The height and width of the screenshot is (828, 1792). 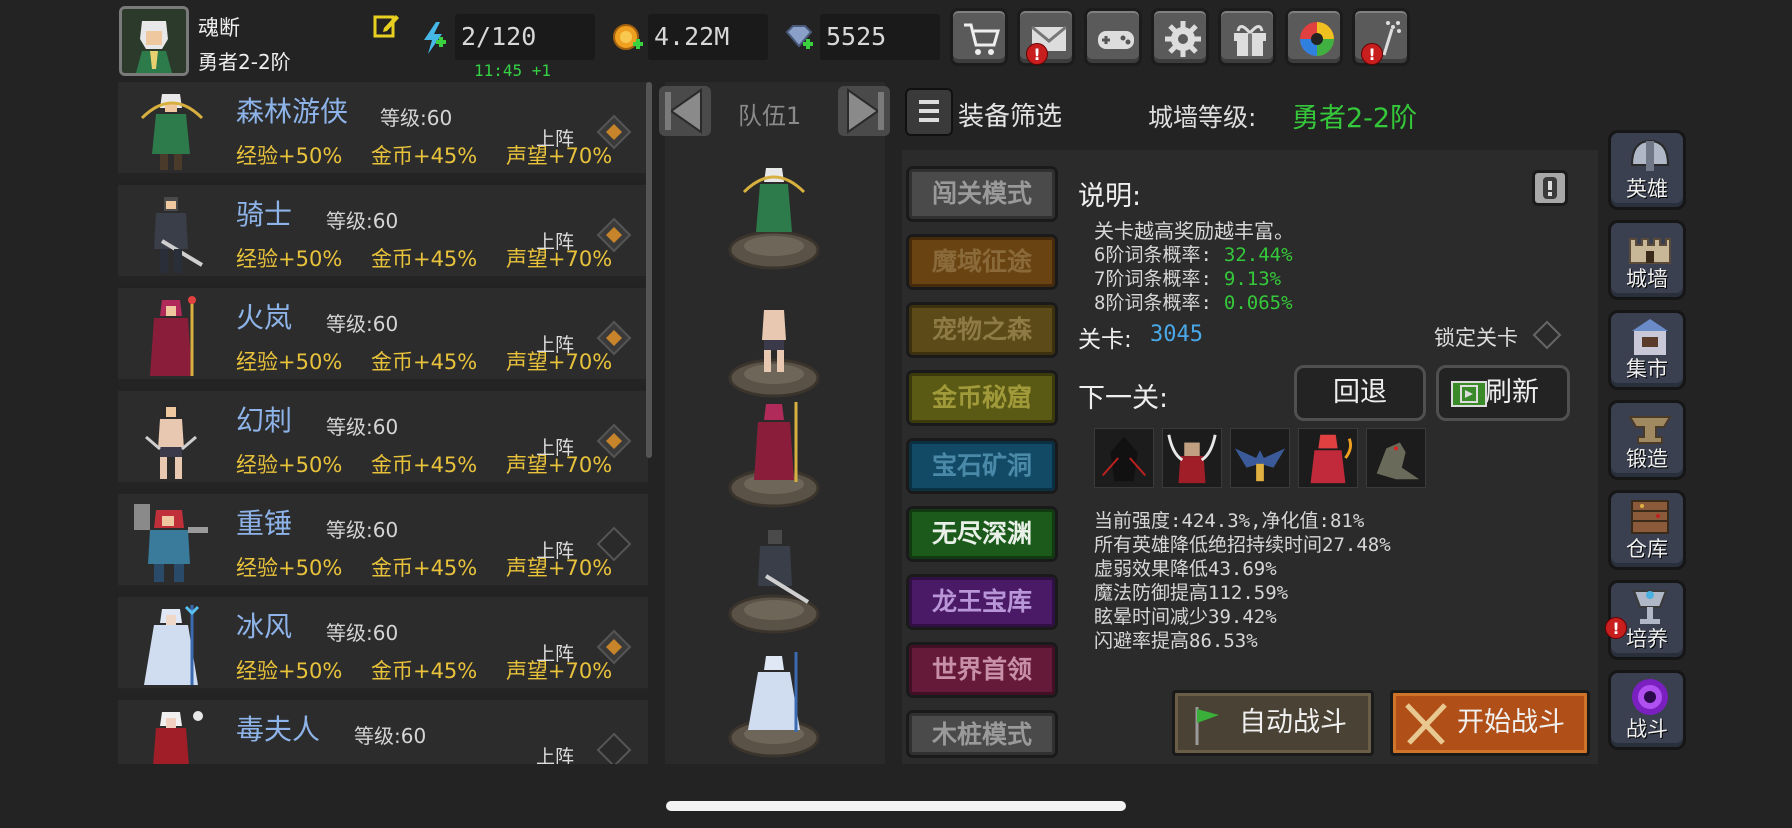 What do you see at coordinates (1372, 54) in the screenshot?
I see `event-alert-badge: !` at bounding box center [1372, 54].